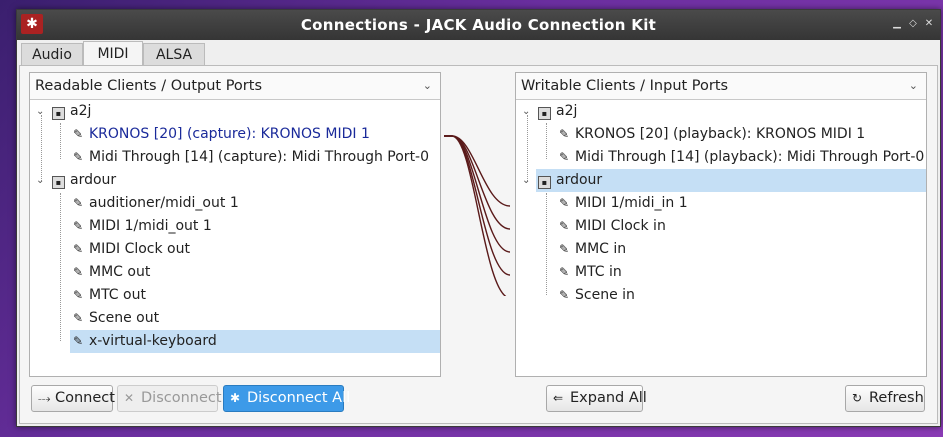 The height and width of the screenshot is (437, 943). I want to click on port-label: x-virtual-keyboard, so click(153, 341).